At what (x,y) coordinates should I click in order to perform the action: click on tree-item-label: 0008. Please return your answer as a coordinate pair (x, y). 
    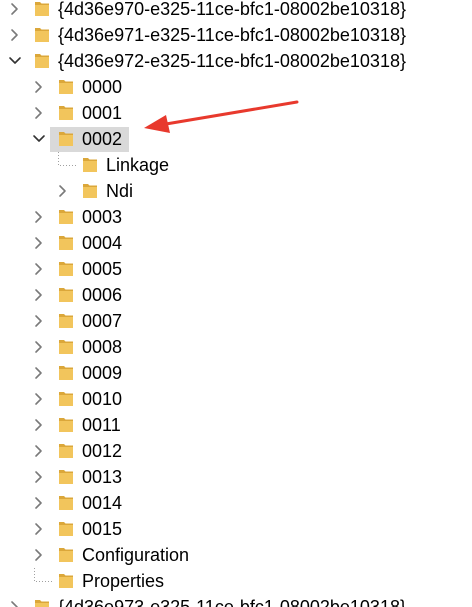
    Looking at the image, I should click on (102, 347).